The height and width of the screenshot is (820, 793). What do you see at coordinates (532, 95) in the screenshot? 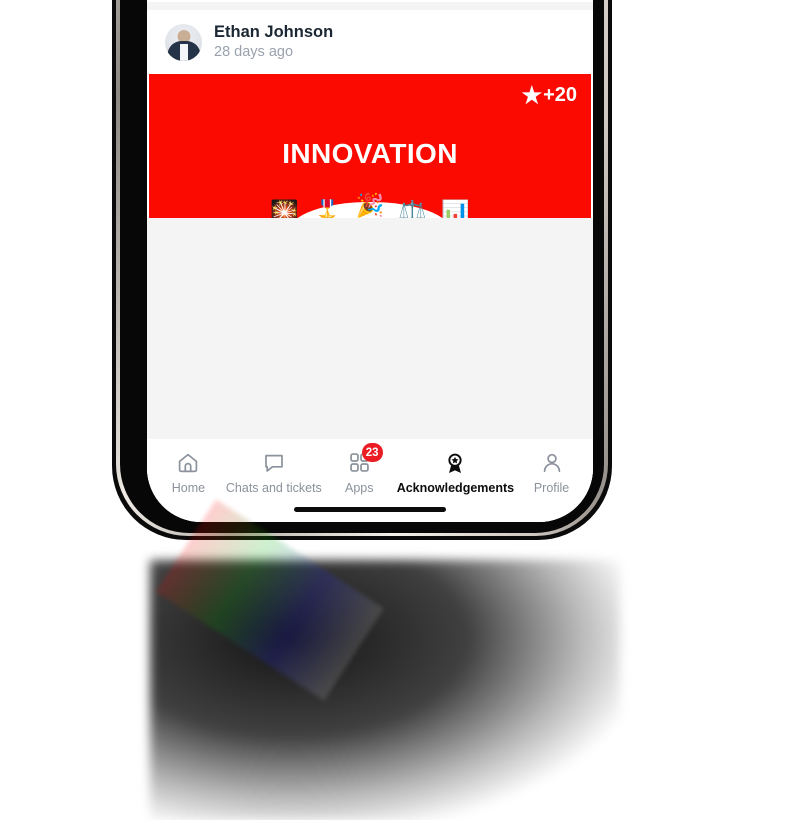
I see `star-icon: ★` at bounding box center [532, 95].